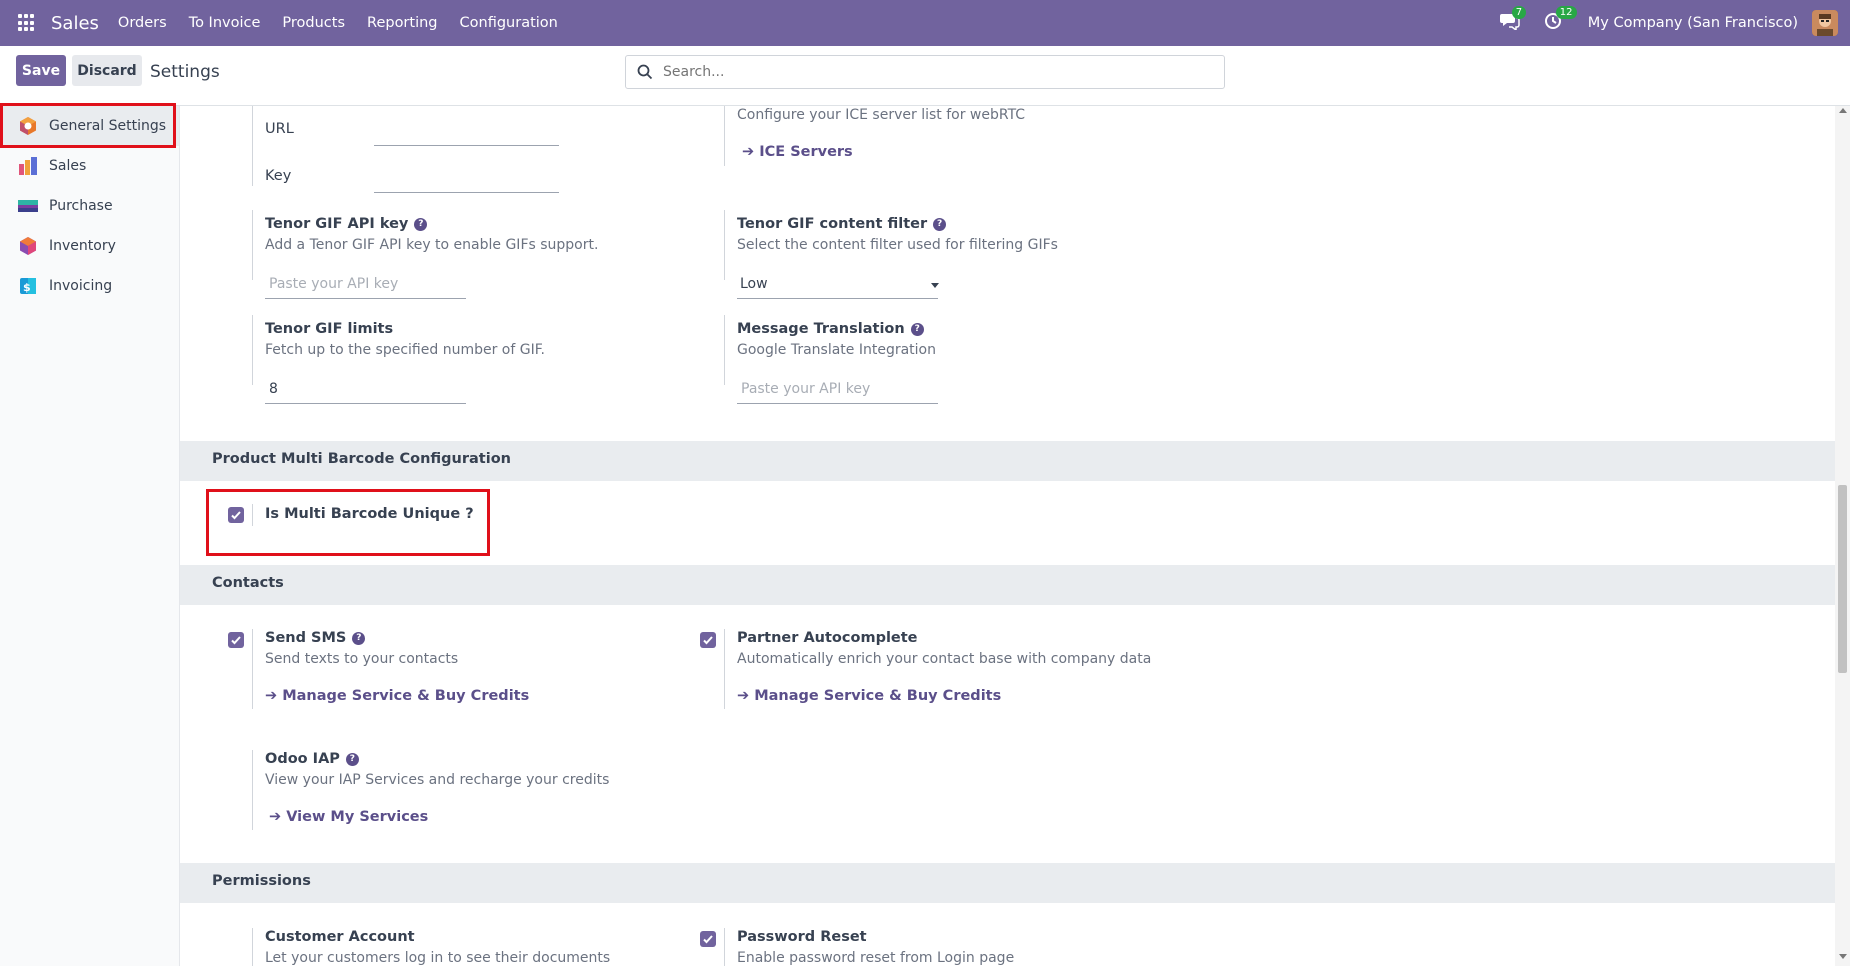 The image size is (1850, 966). I want to click on apps-grid-icon, so click(27, 23).